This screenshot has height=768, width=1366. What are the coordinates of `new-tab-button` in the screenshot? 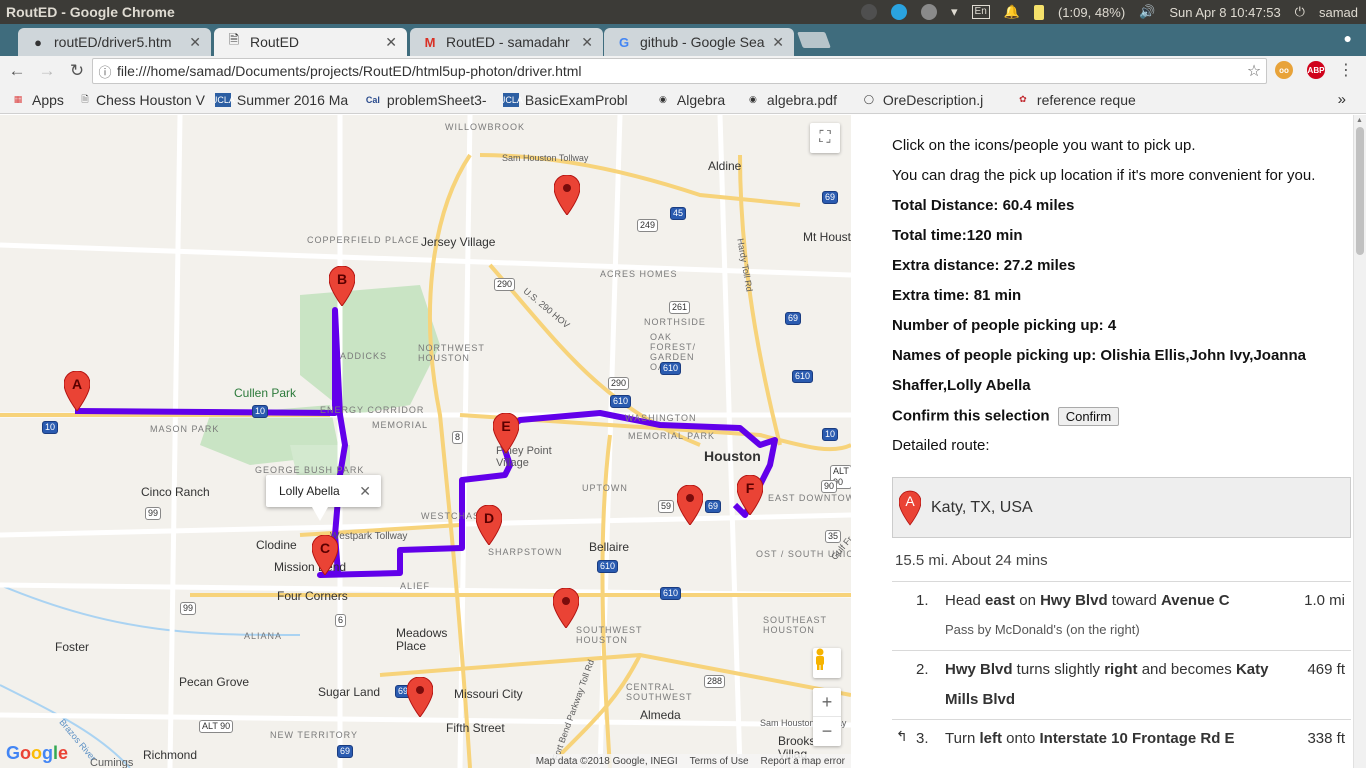 It's located at (814, 40).